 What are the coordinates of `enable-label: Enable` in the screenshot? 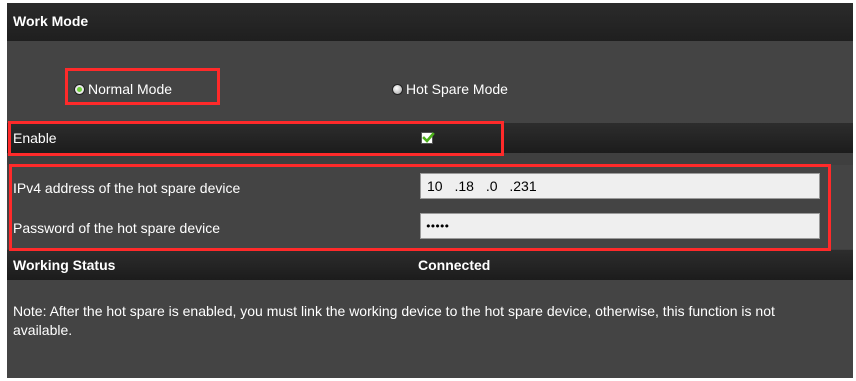 It's located at (35, 138).